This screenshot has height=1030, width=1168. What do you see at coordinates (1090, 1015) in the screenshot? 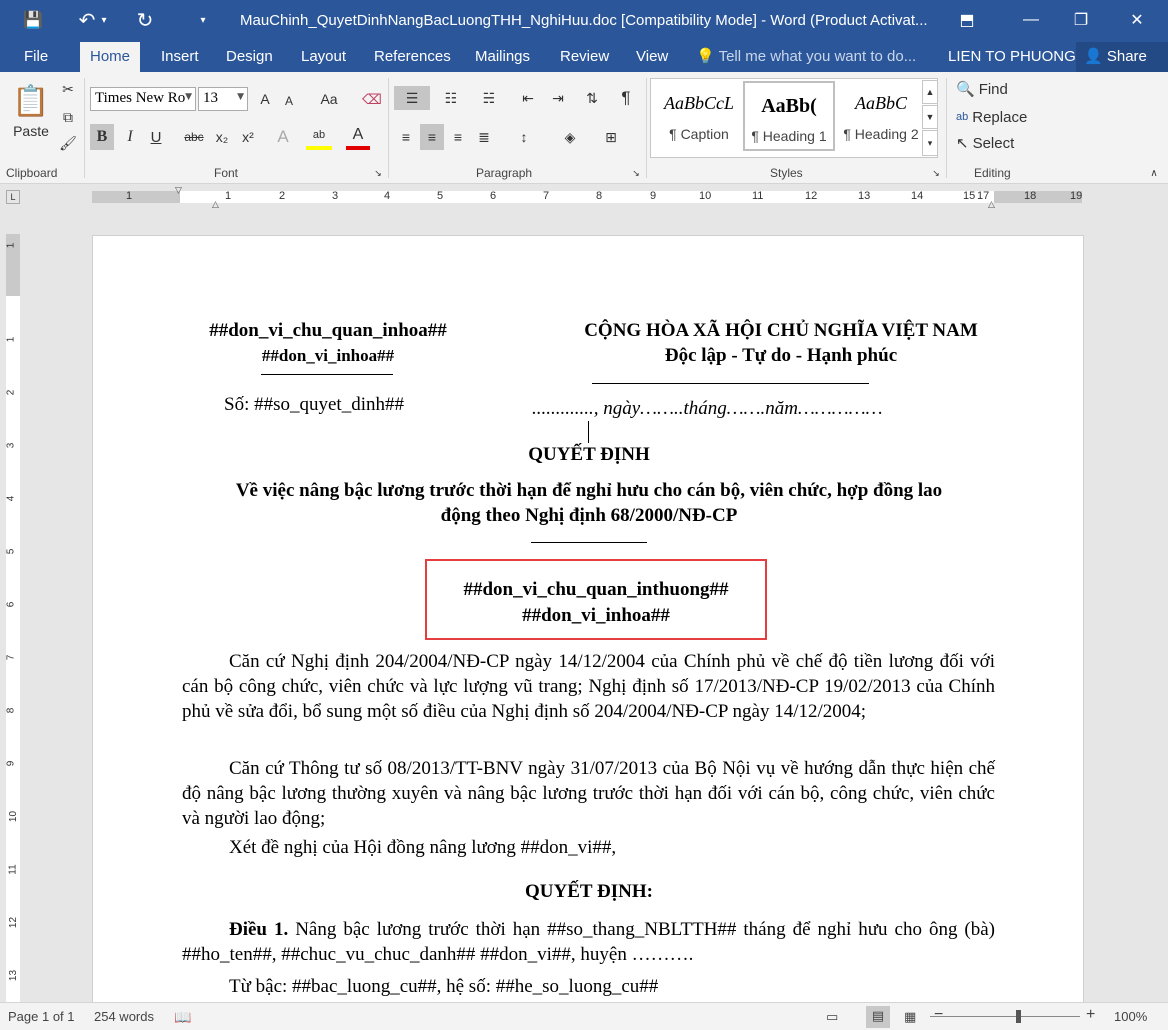
I see `zoom-in-button: +` at bounding box center [1090, 1015].